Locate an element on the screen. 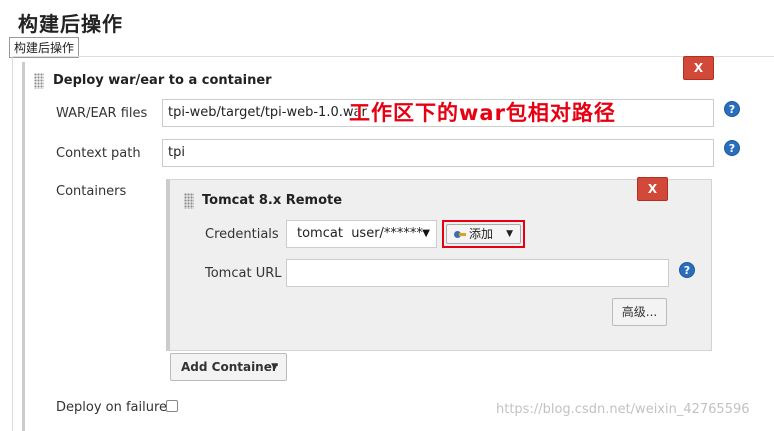 The height and width of the screenshot is (431, 774). war-files-label: WAR/EAR files is located at coordinates (102, 113).